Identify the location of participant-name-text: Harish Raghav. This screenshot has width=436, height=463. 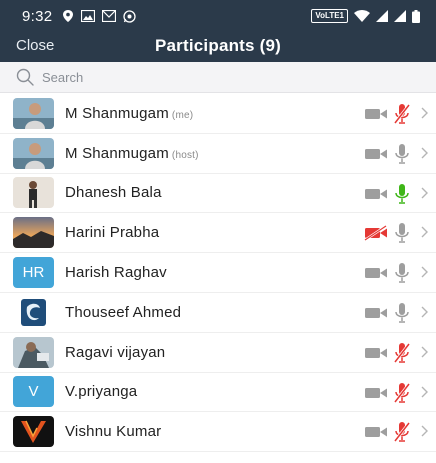
(116, 273).